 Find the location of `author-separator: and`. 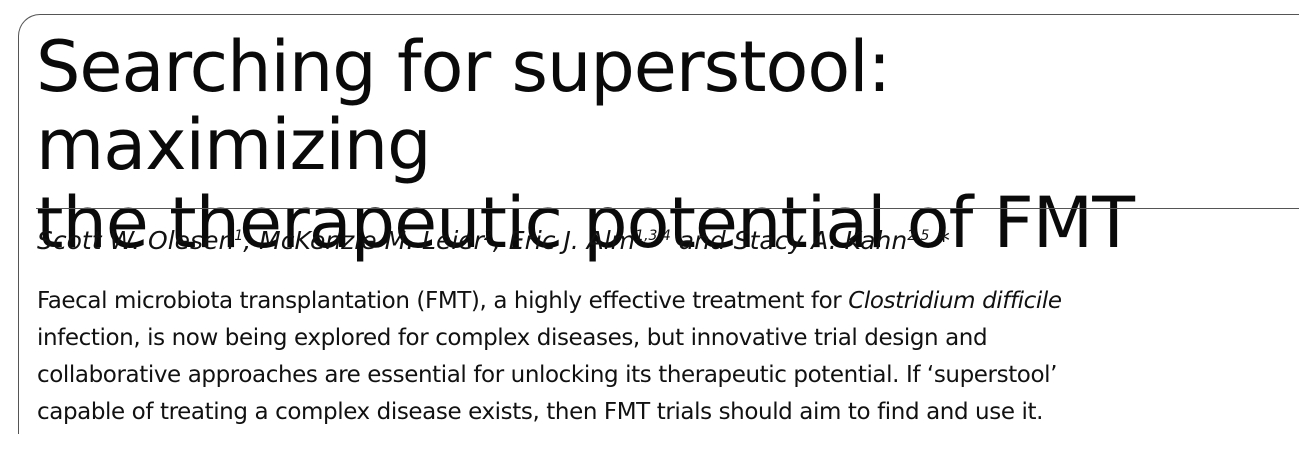

author-separator: and is located at coordinates (702, 240).